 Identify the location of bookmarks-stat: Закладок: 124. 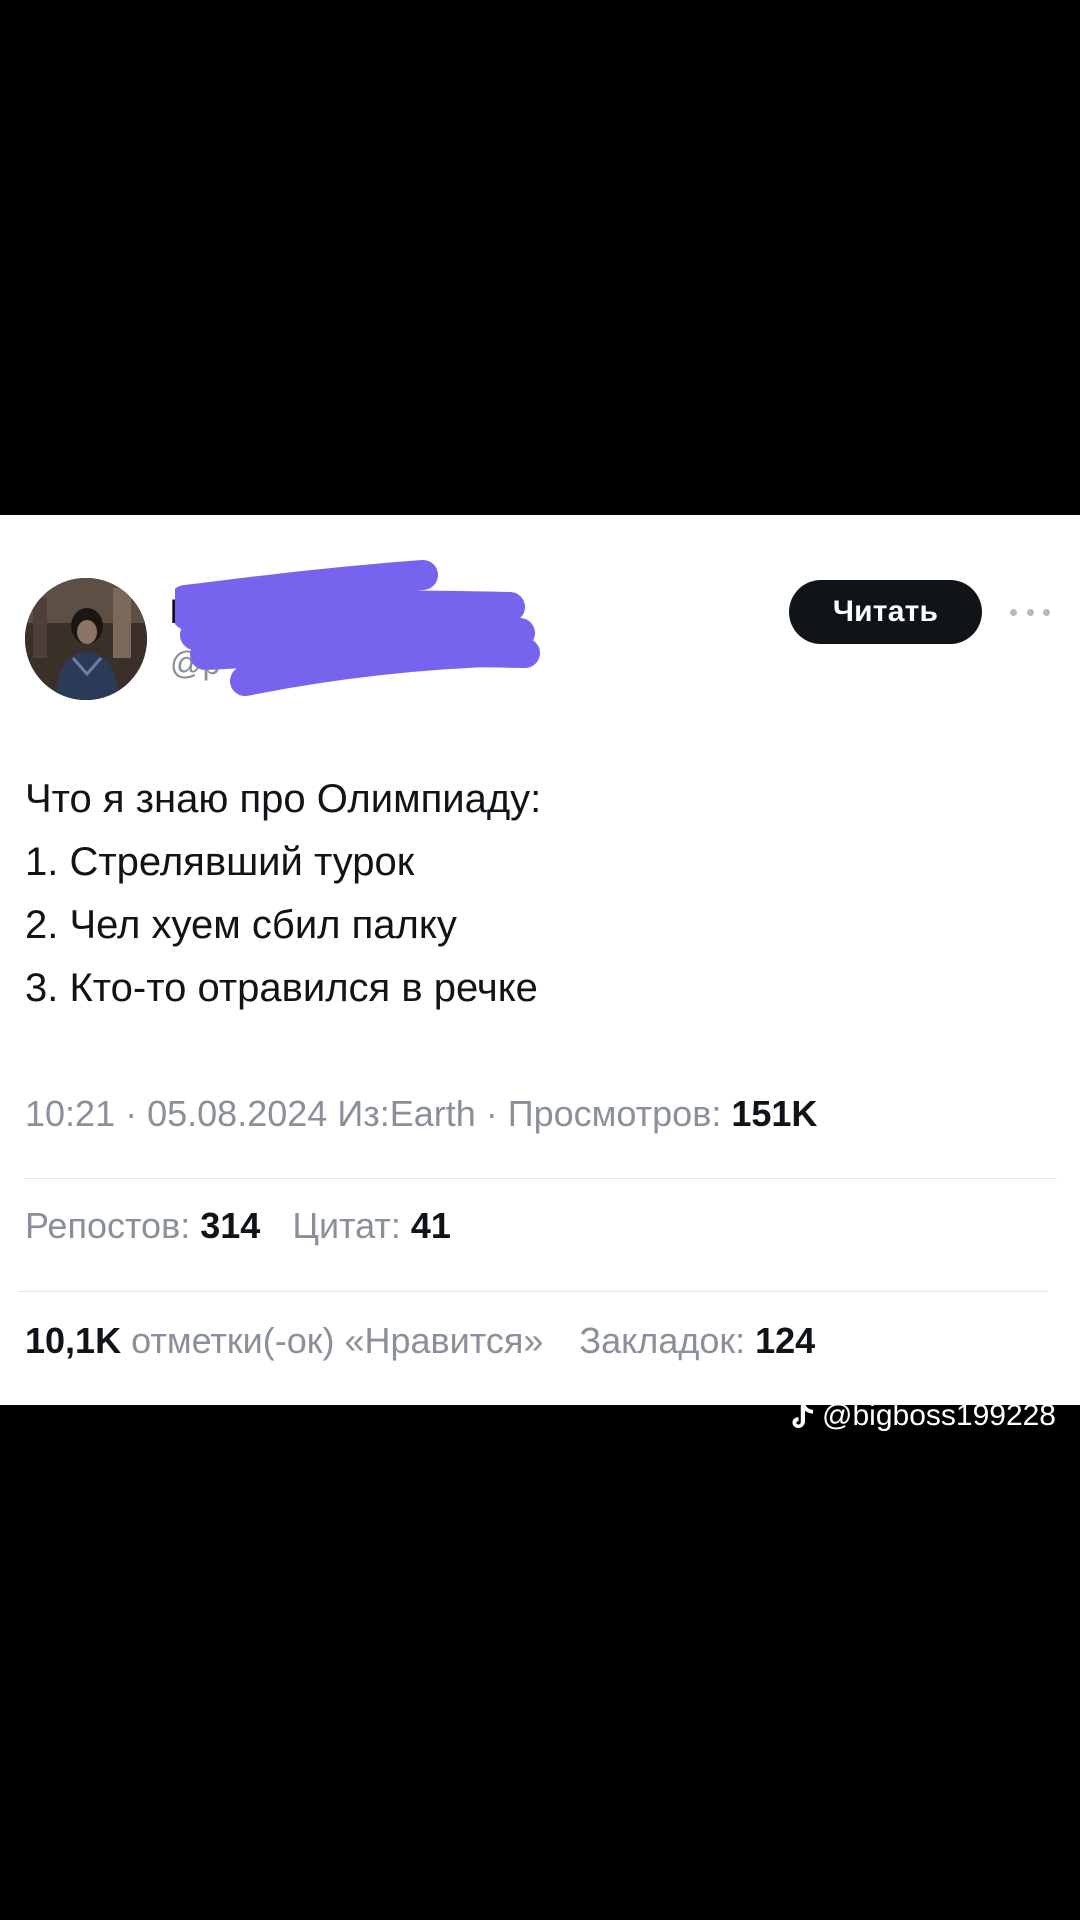
(697, 1340).